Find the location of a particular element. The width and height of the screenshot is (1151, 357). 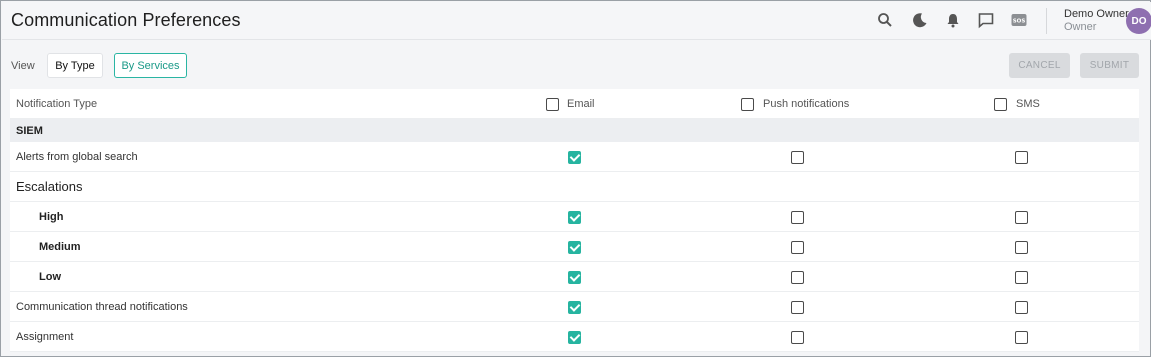

moon-icon is located at coordinates (920, 20).